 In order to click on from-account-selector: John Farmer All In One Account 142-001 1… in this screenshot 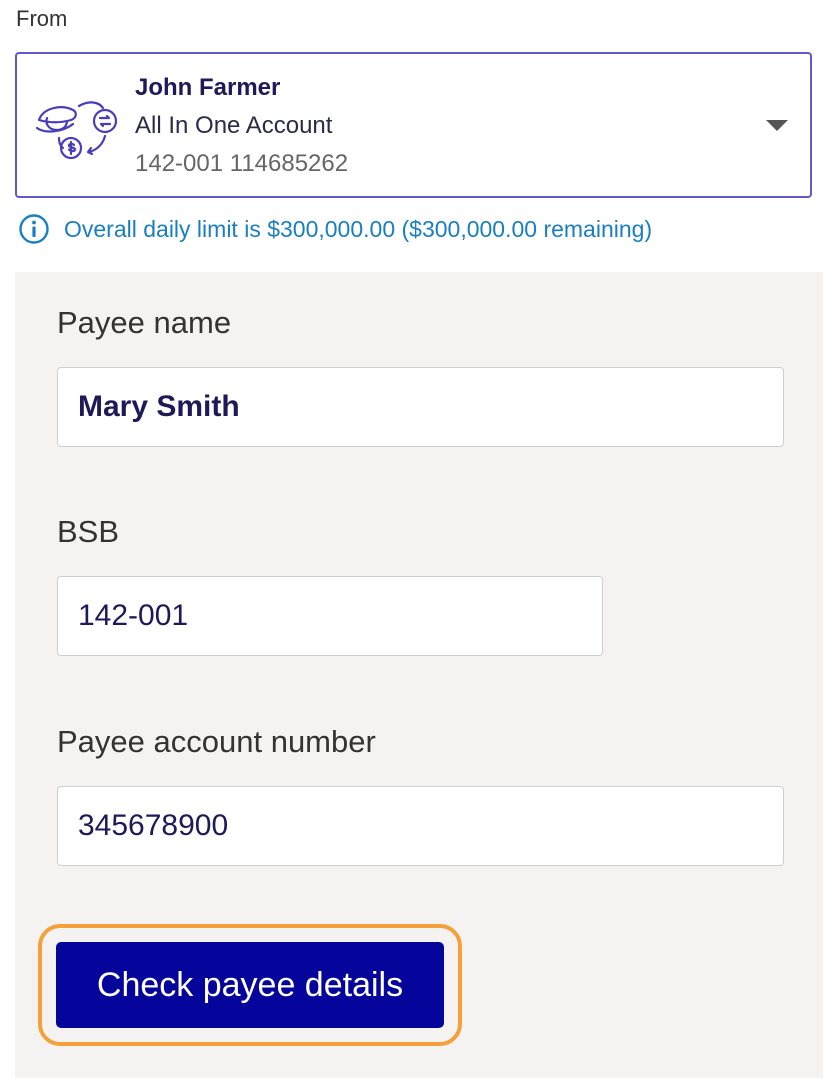, I will do `click(413, 125)`.